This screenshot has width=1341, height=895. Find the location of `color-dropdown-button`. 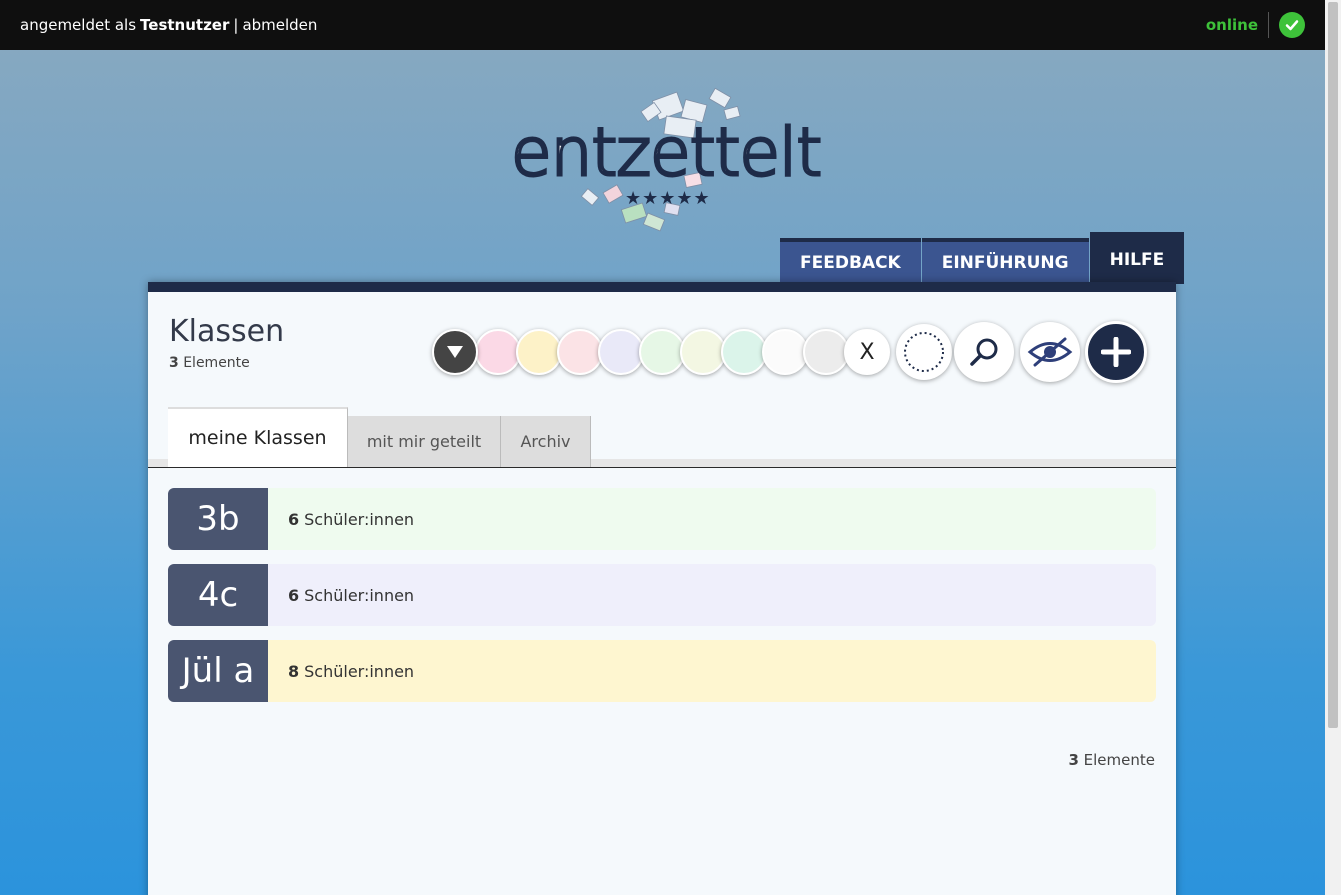

color-dropdown-button is located at coordinates (455, 352).